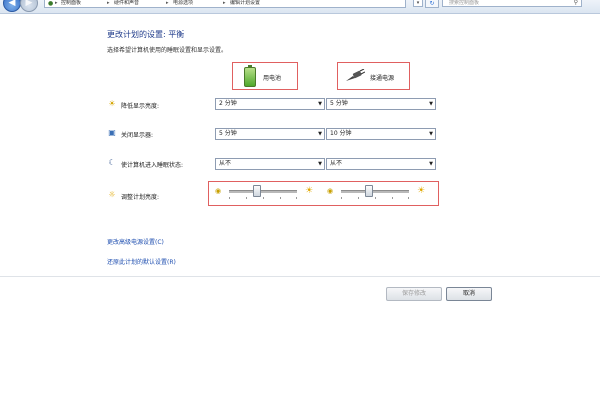 The width and height of the screenshot is (600, 400). I want to click on plugged-brightness-ticks, so click(375, 198).